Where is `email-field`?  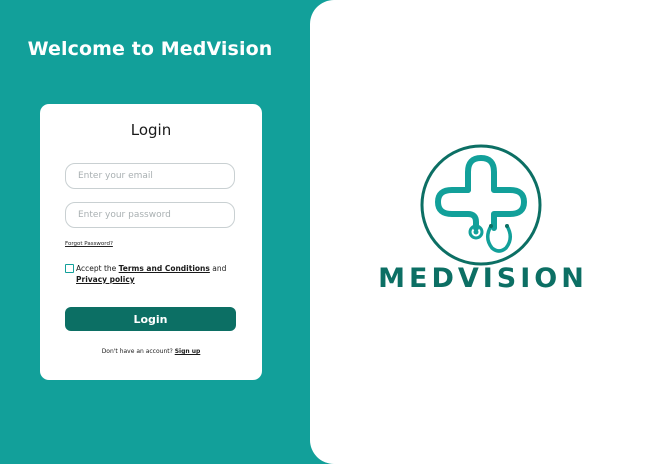
email-field is located at coordinates (150, 176).